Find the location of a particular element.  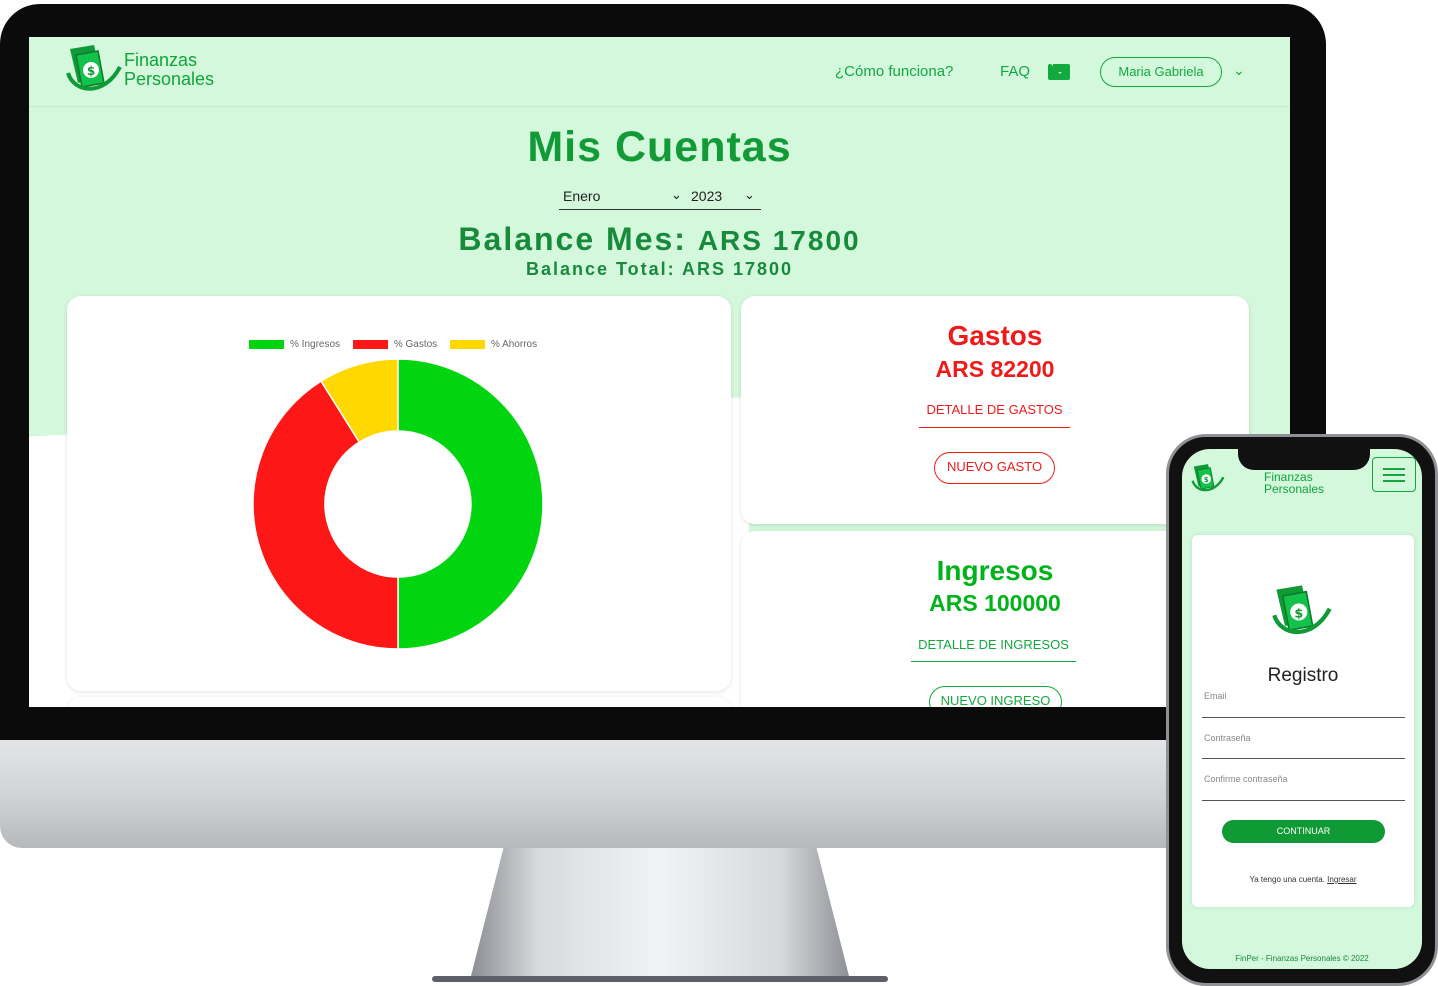

new-ingreso-button: NUEVO INGRESO is located at coordinates (995, 696).